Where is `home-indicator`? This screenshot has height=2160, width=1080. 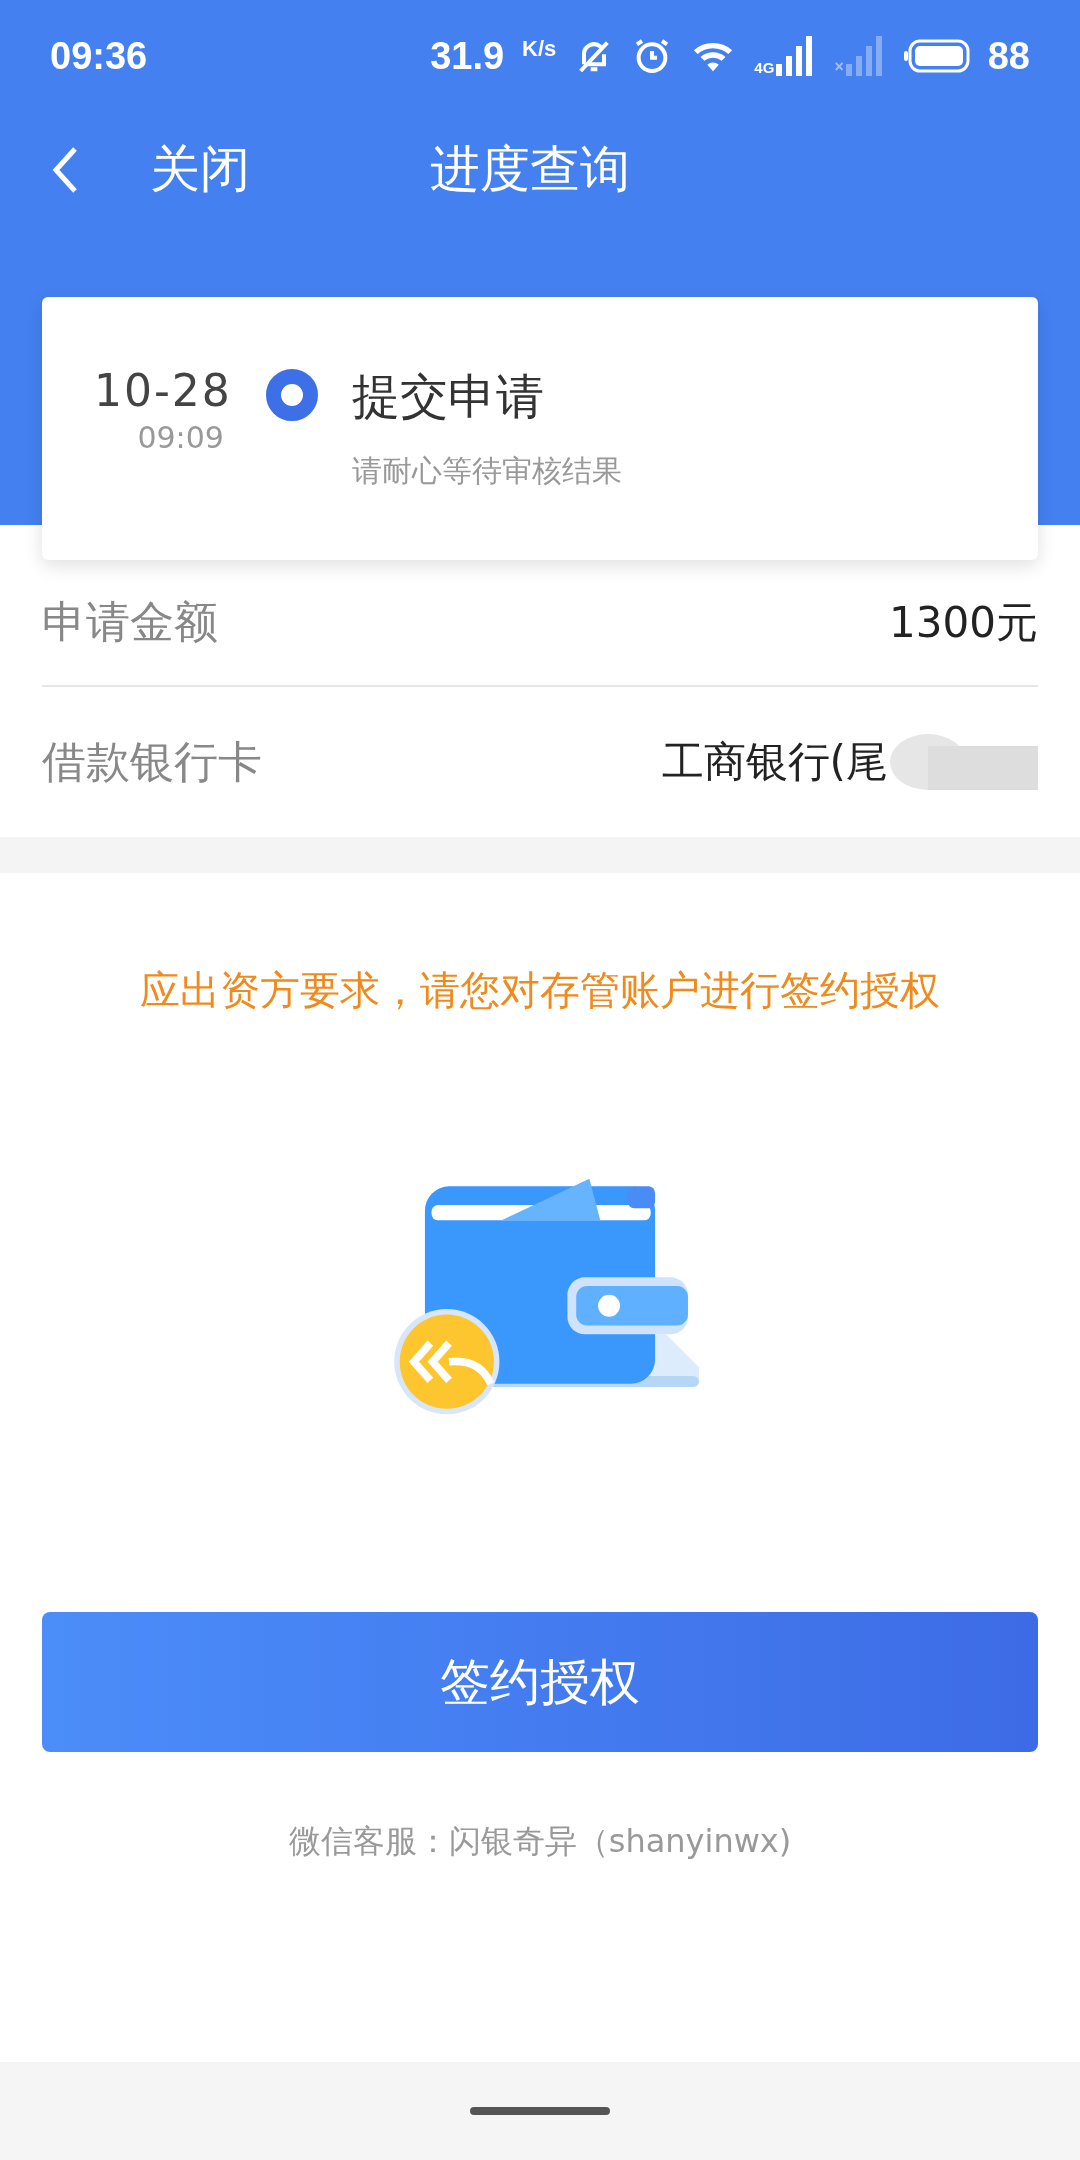
home-indicator is located at coordinates (540, 2111).